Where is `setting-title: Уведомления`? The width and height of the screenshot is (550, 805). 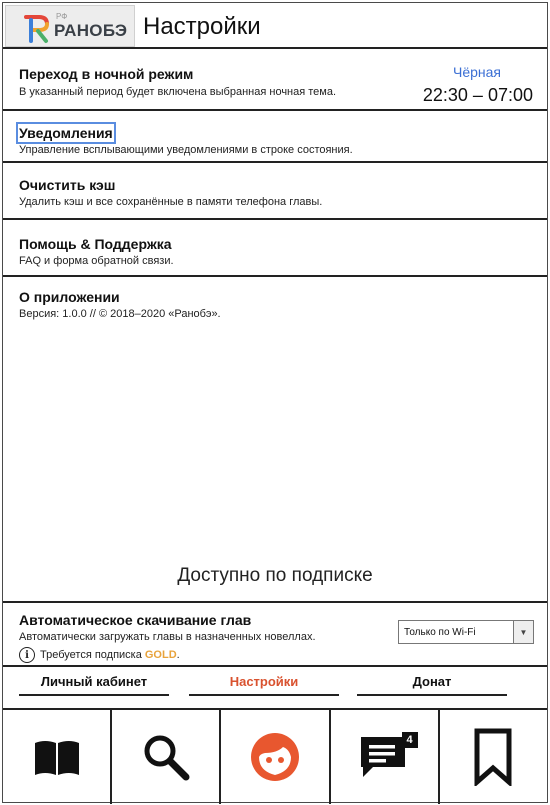 setting-title: Уведомления is located at coordinates (66, 133).